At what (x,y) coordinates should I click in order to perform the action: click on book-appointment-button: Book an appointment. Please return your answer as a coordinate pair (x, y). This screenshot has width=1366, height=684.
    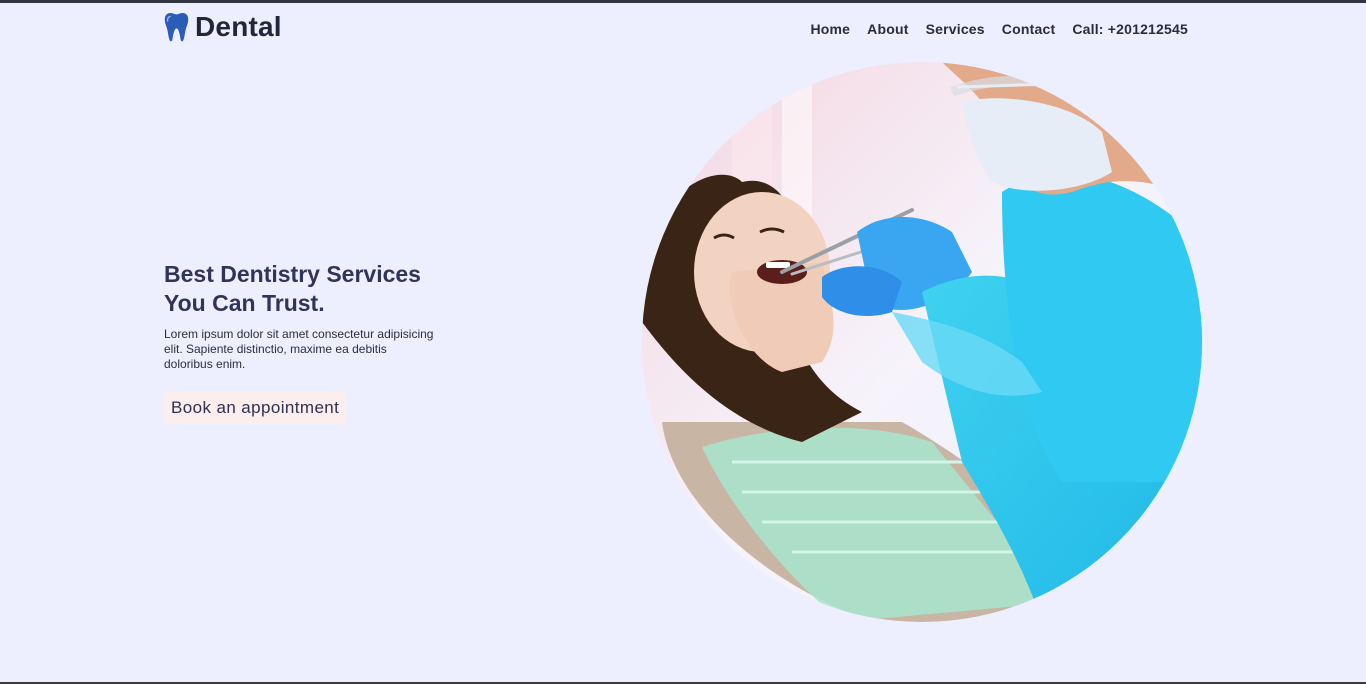
    Looking at the image, I should click on (255, 408).